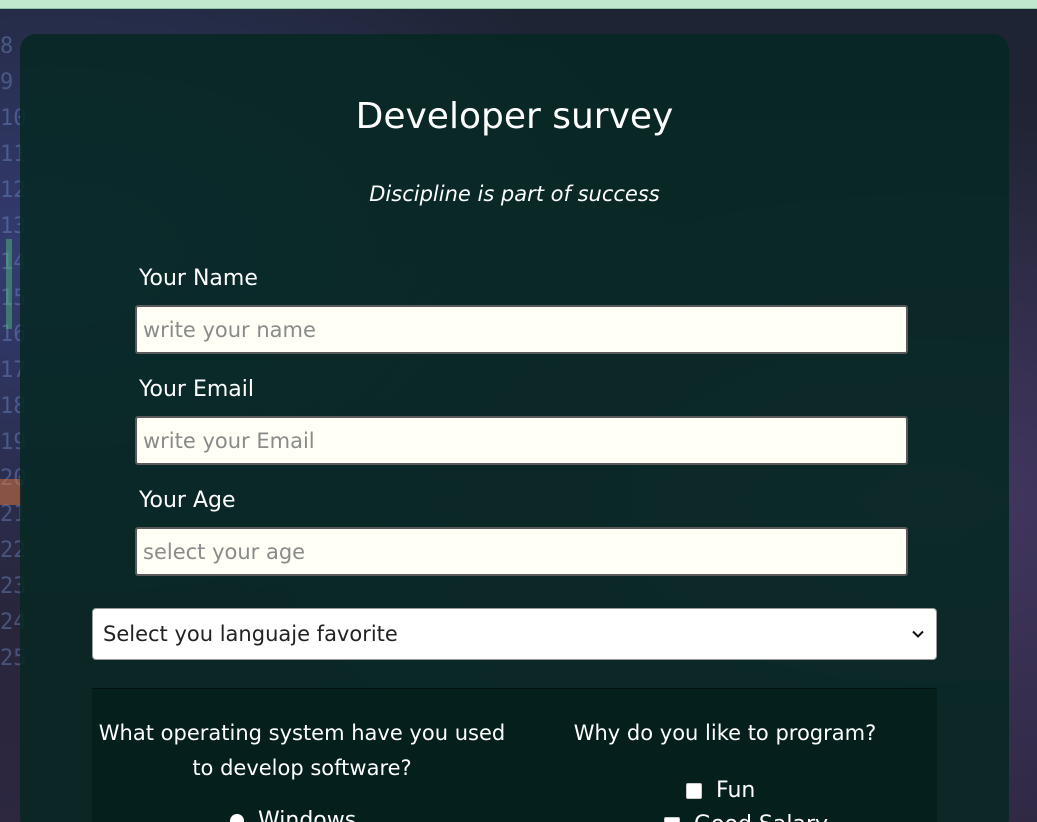 This screenshot has width=1037, height=822. I want to click on why-option-label: Good Salary, so click(761, 817).